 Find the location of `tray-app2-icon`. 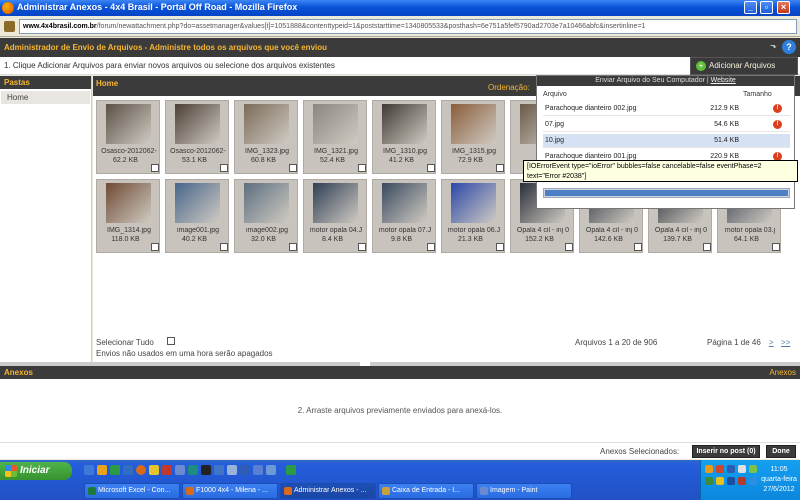

tray-app2-icon is located at coordinates (709, 481).